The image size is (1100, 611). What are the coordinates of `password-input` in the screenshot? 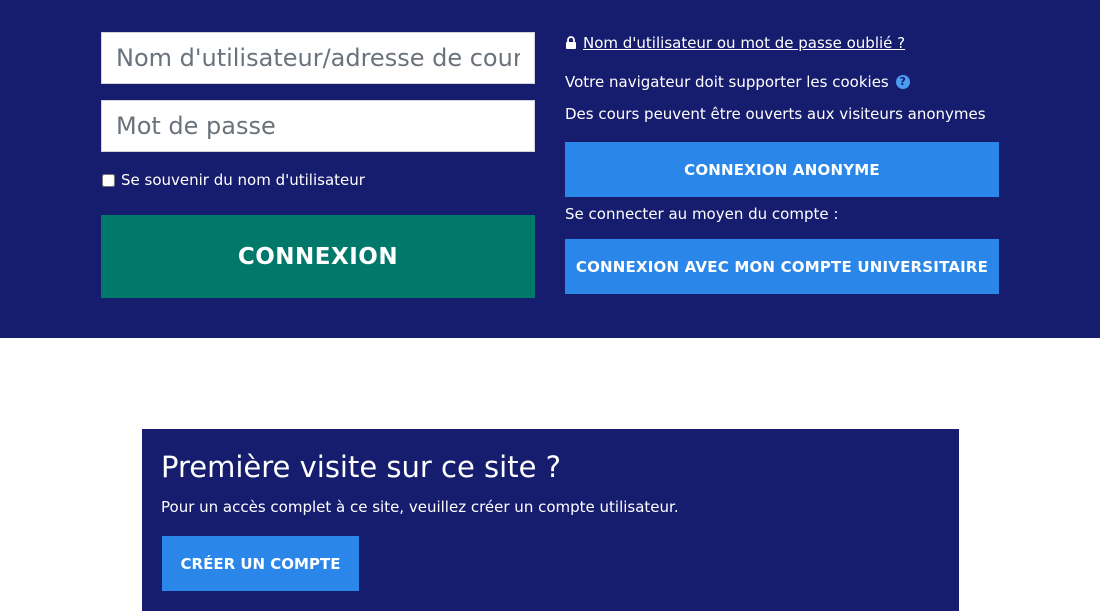 It's located at (318, 126).